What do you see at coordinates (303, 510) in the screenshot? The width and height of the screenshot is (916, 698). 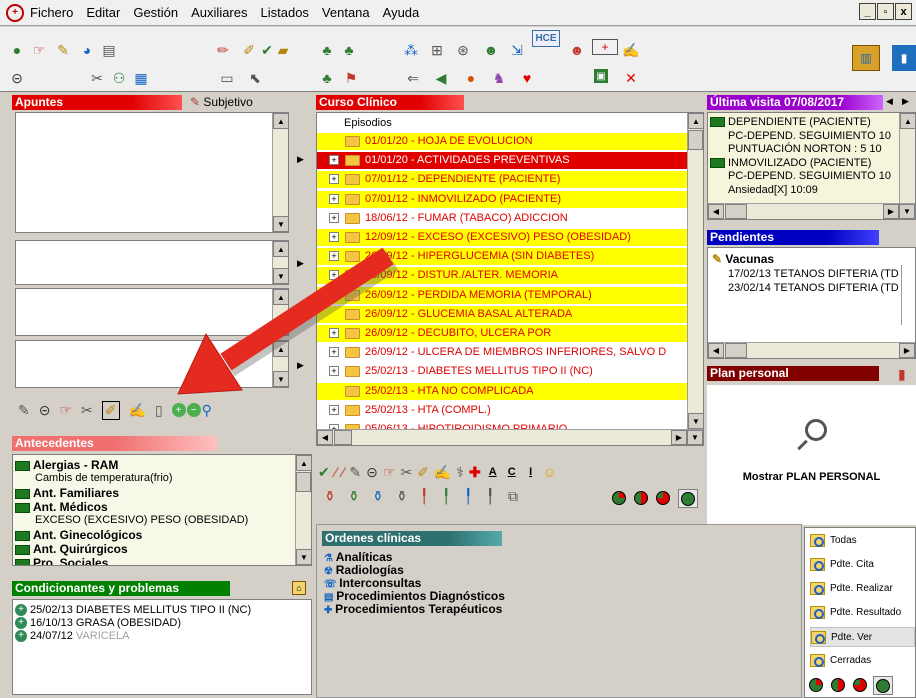 I see `antecedentes-scrollbar: ▲ ▼` at bounding box center [303, 510].